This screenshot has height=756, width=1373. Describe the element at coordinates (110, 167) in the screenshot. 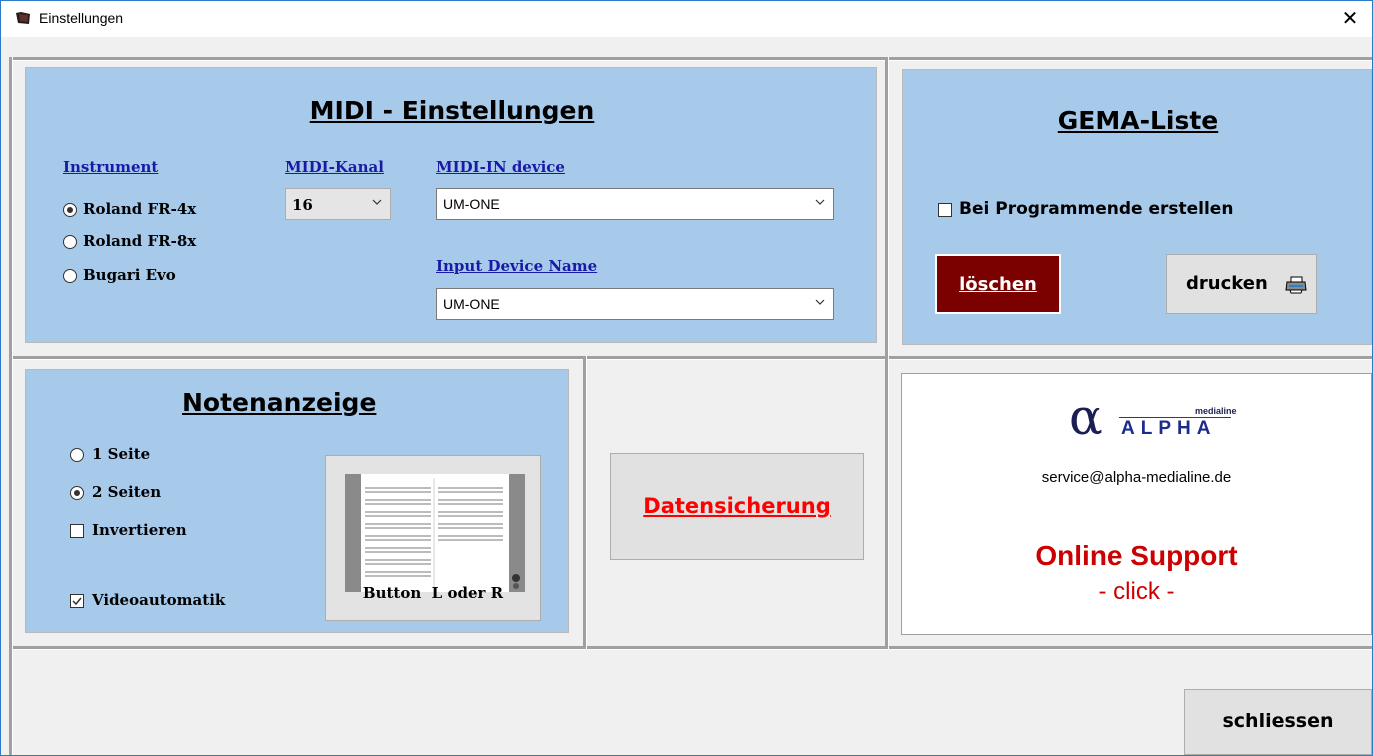

I see `instrument-label: Instrument` at that location.